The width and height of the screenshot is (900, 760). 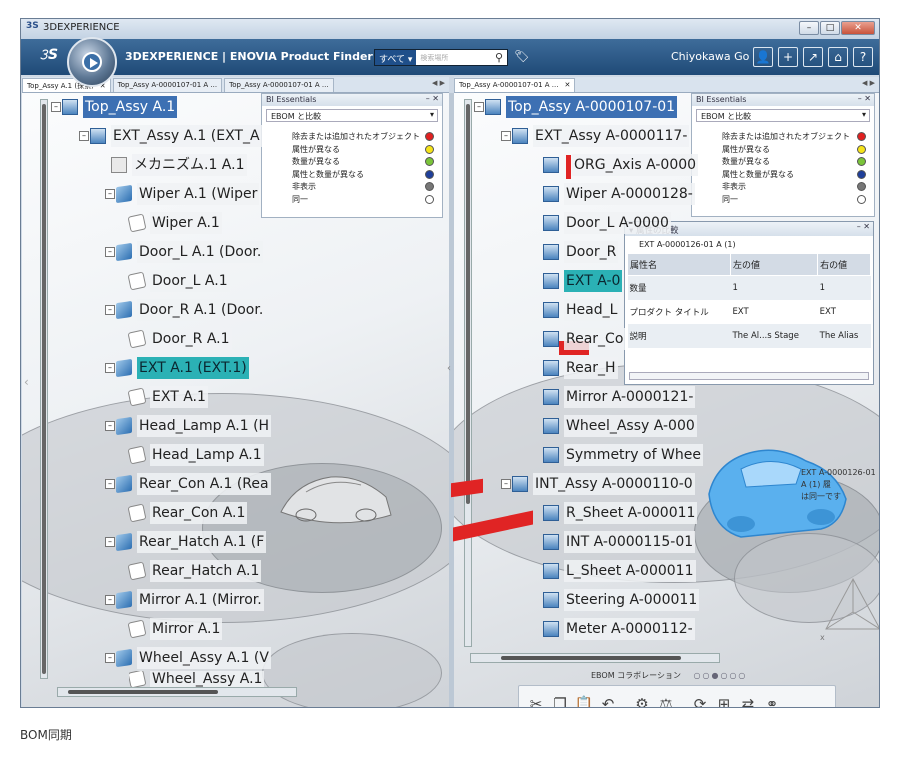 What do you see at coordinates (592, 310) in the screenshot?
I see `node-label: Head_L` at bounding box center [592, 310].